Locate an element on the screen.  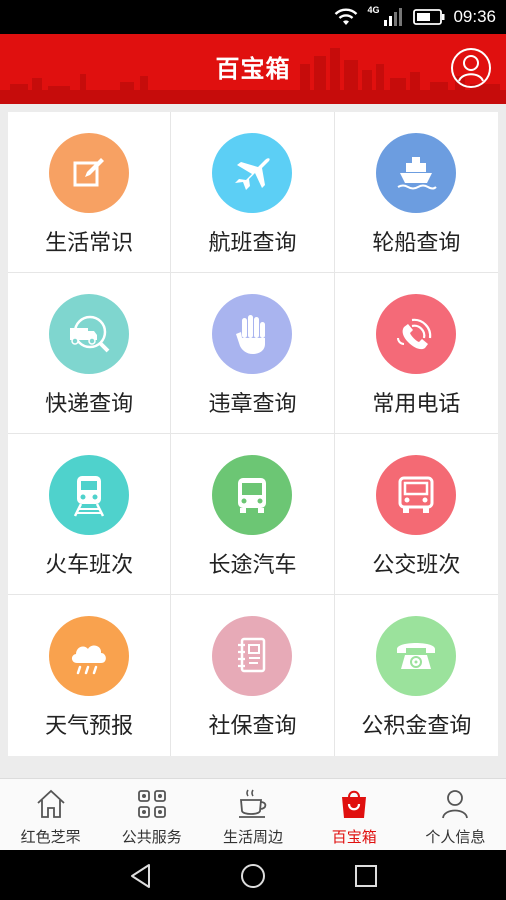
nav-item-hongse-zhifu: 红色芝罘 is located at coordinates (50, 814).